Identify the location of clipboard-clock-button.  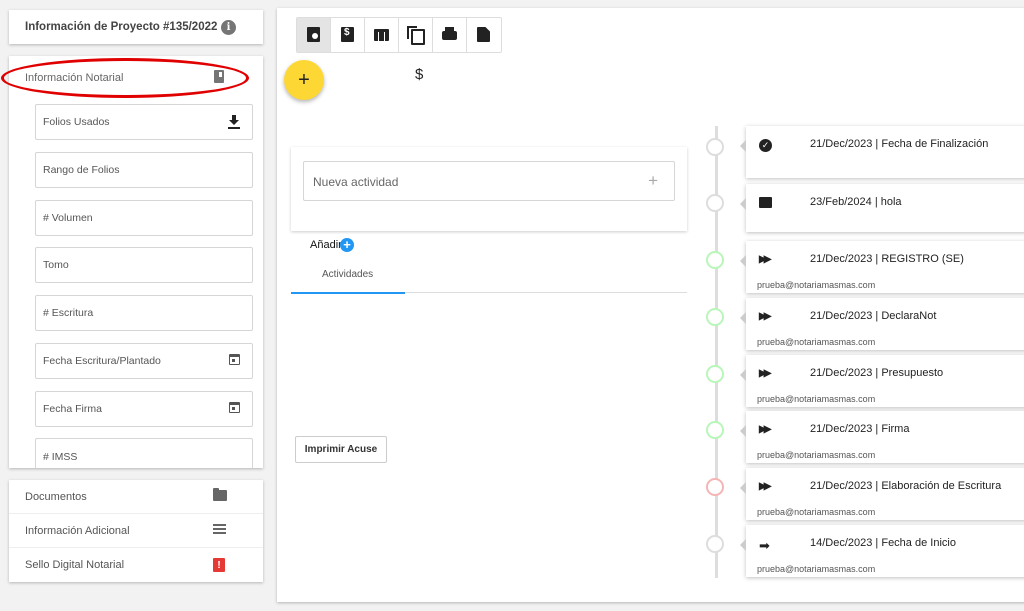
(314, 35).